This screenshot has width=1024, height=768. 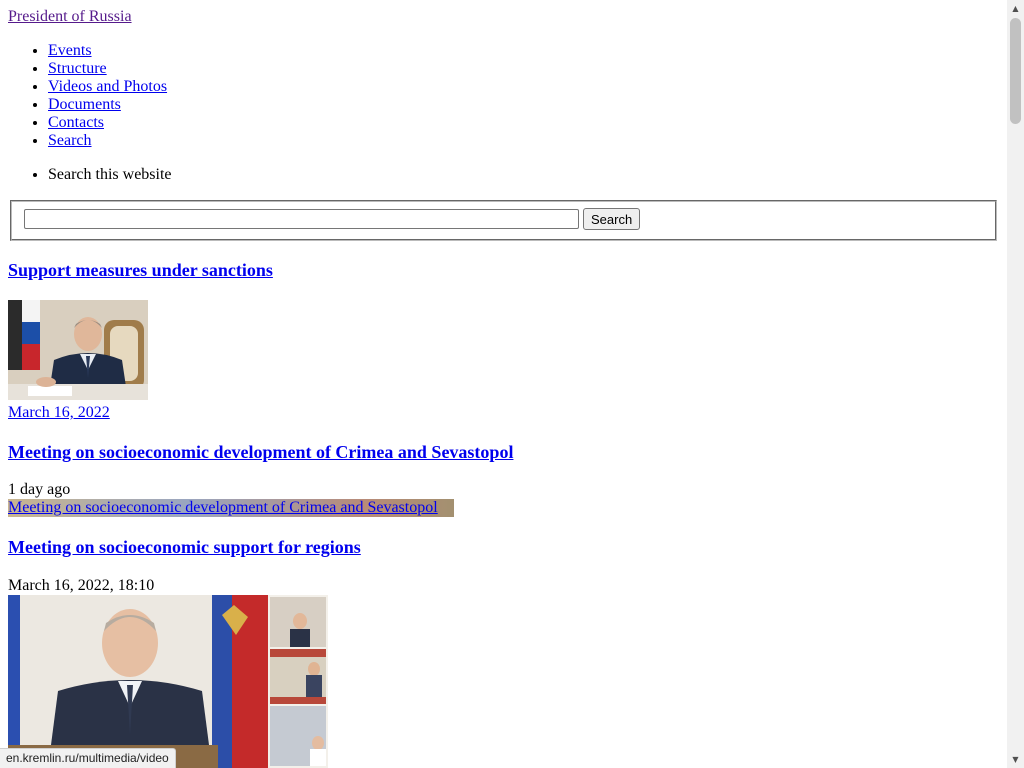 I want to click on scroll-down-arrow-icon: ▼, so click(x=1015, y=759).